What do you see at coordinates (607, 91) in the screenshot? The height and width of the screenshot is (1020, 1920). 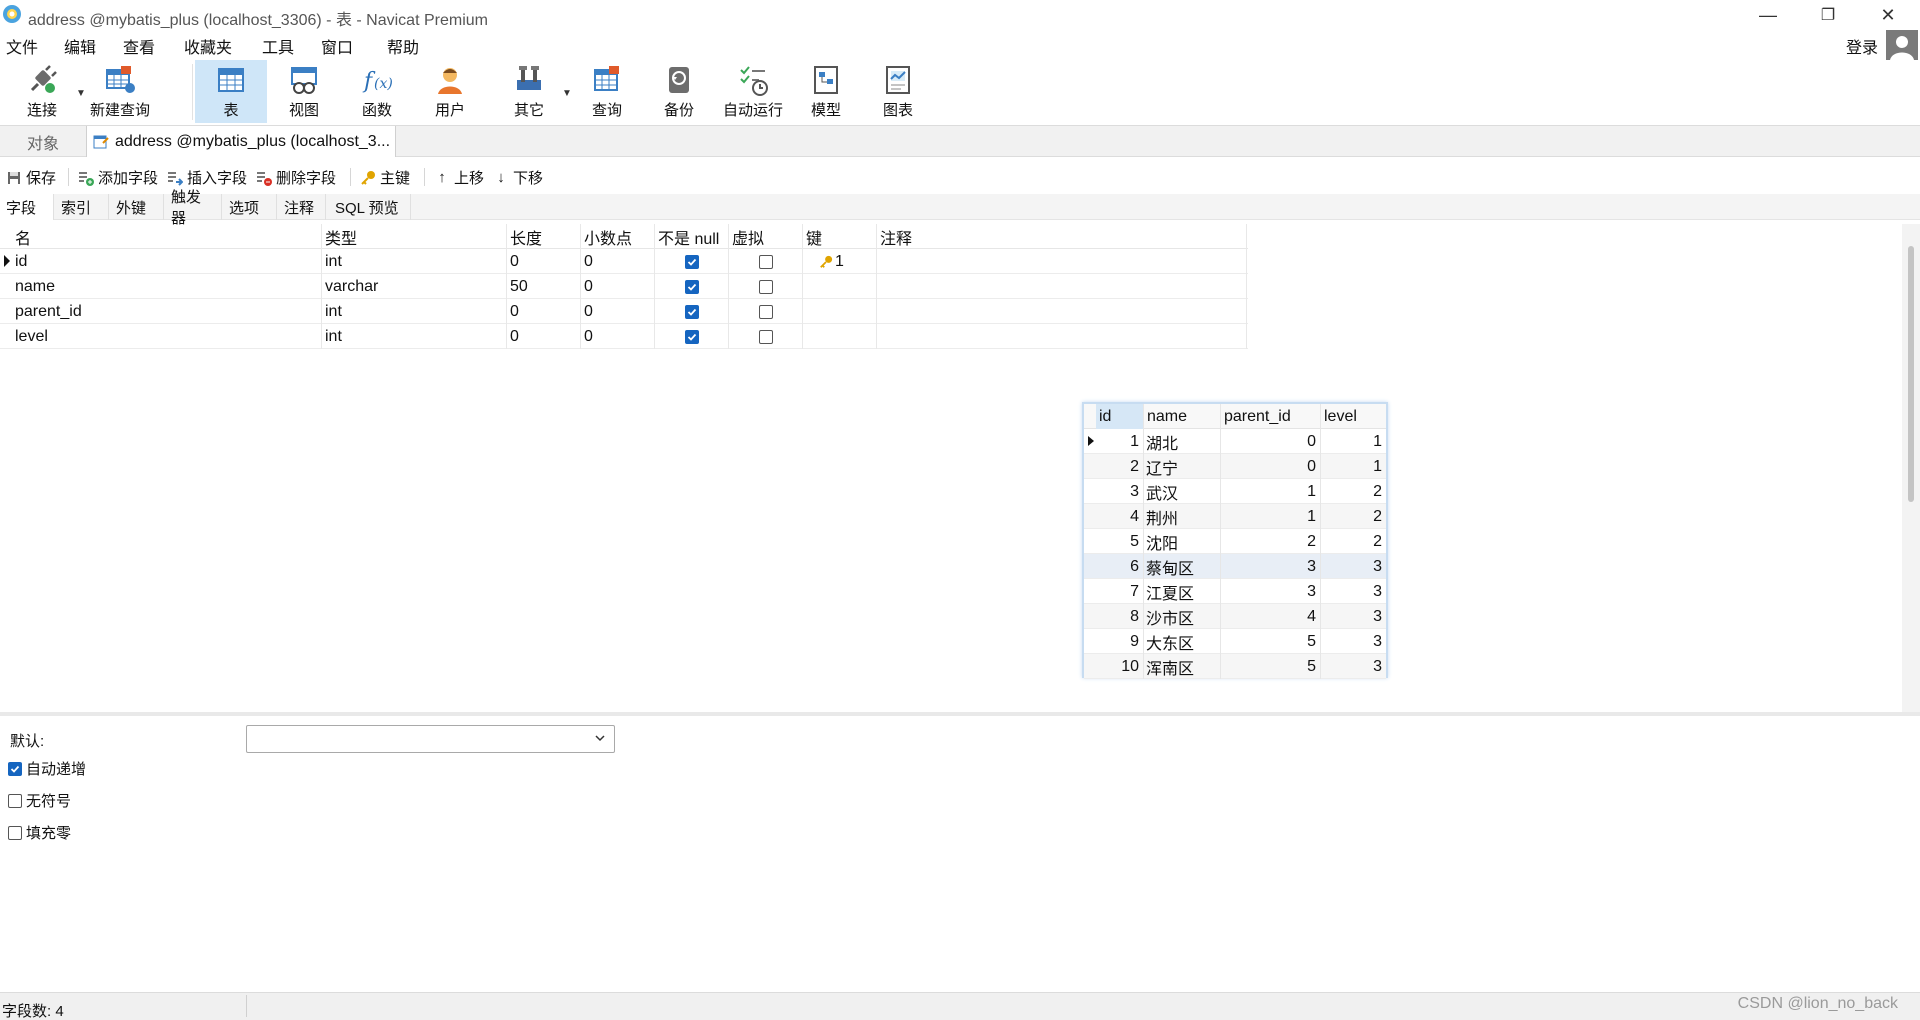 I see `query-button: 查询` at bounding box center [607, 91].